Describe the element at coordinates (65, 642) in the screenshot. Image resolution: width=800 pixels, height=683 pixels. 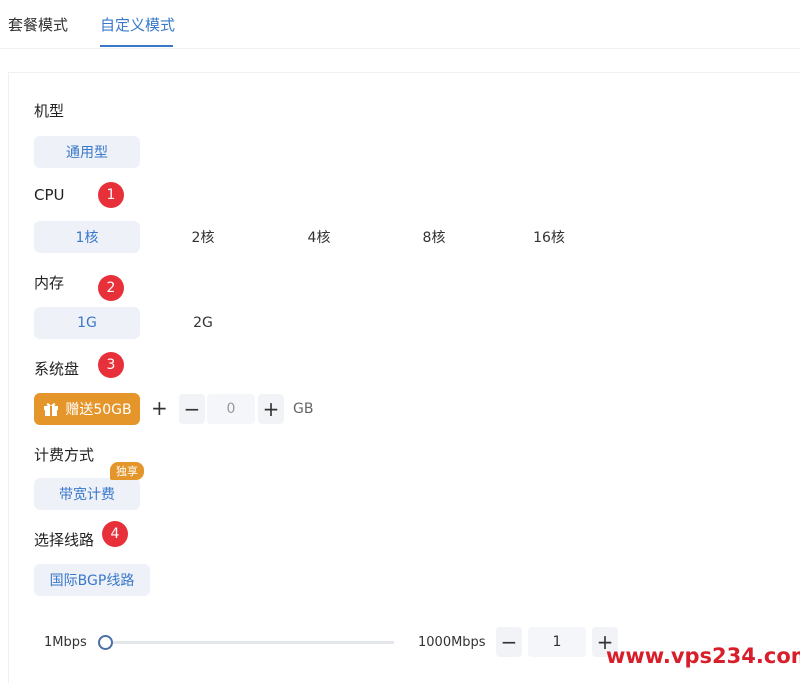
I see `bandwidth-min-label: 1Mbps` at that location.